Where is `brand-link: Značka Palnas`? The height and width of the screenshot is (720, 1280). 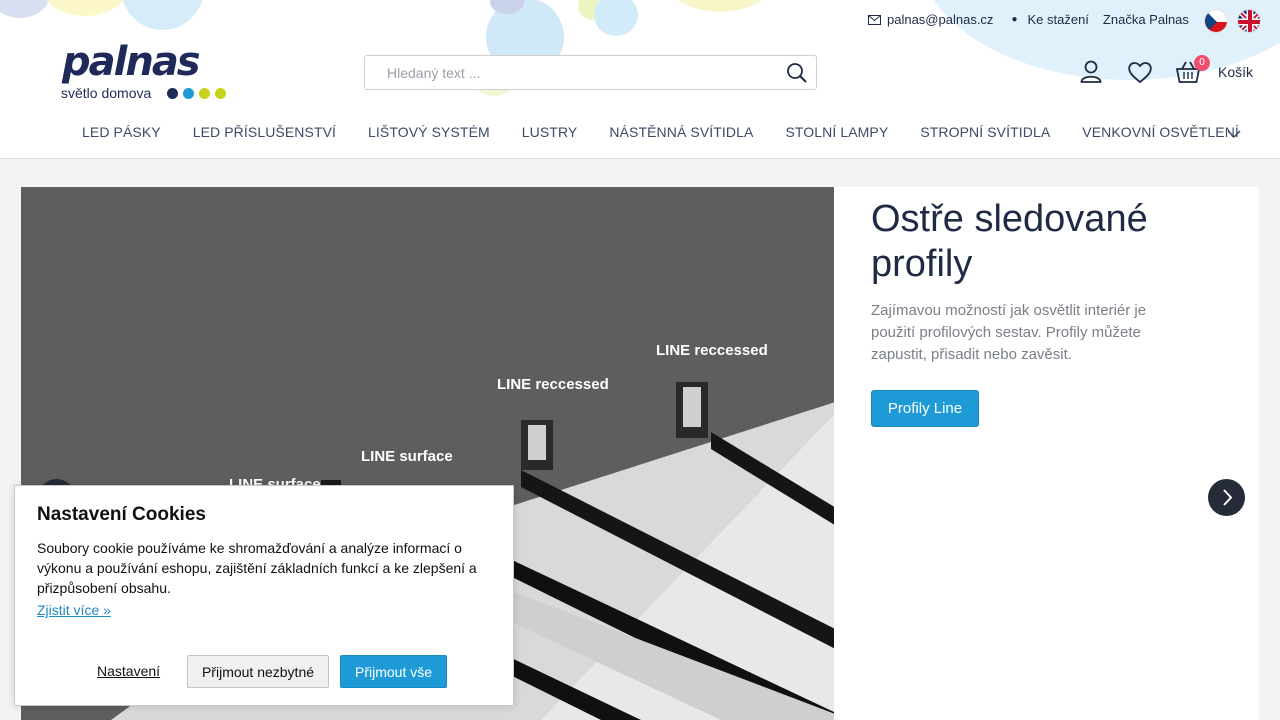
brand-link: Značka Palnas is located at coordinates (1146, 19).